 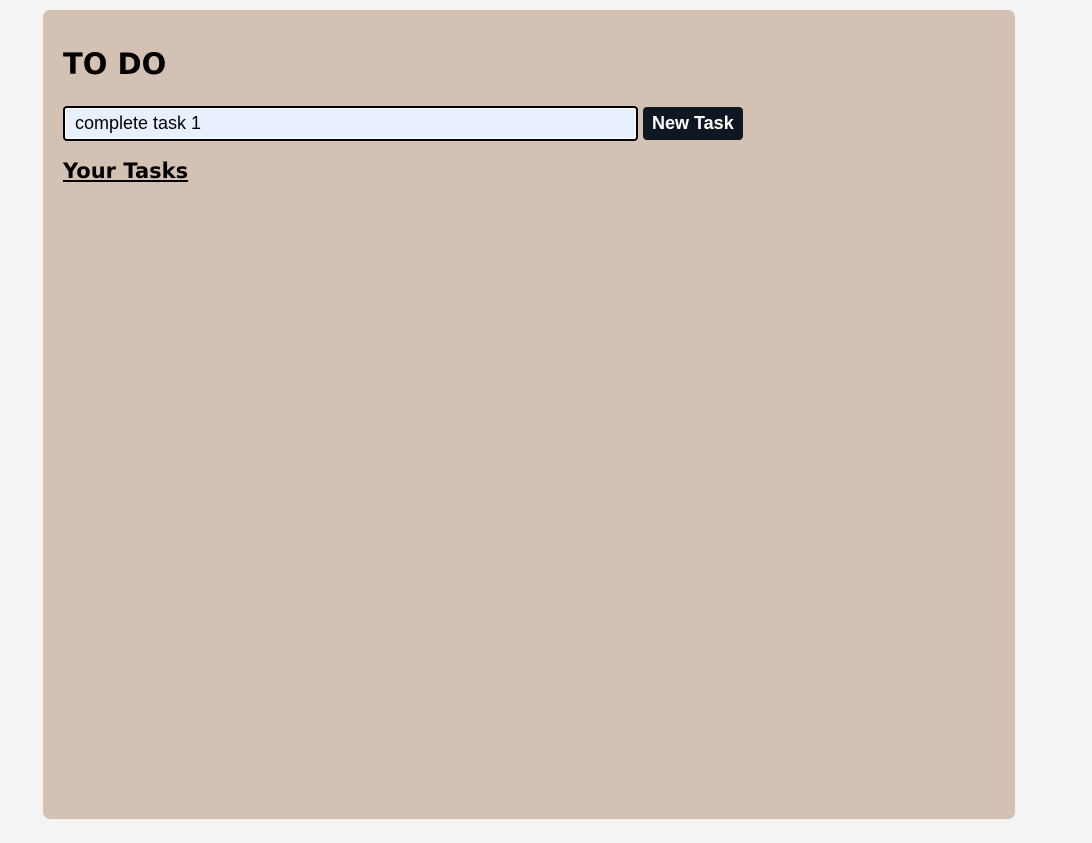 I want to click on your-tasks-heading: Your Tasks, so click(x=126, y=171).